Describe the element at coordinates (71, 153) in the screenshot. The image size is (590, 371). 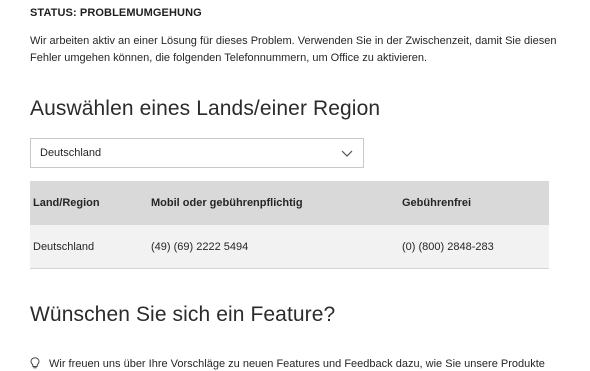
I see `region-select-value: Deutschland` at that location.